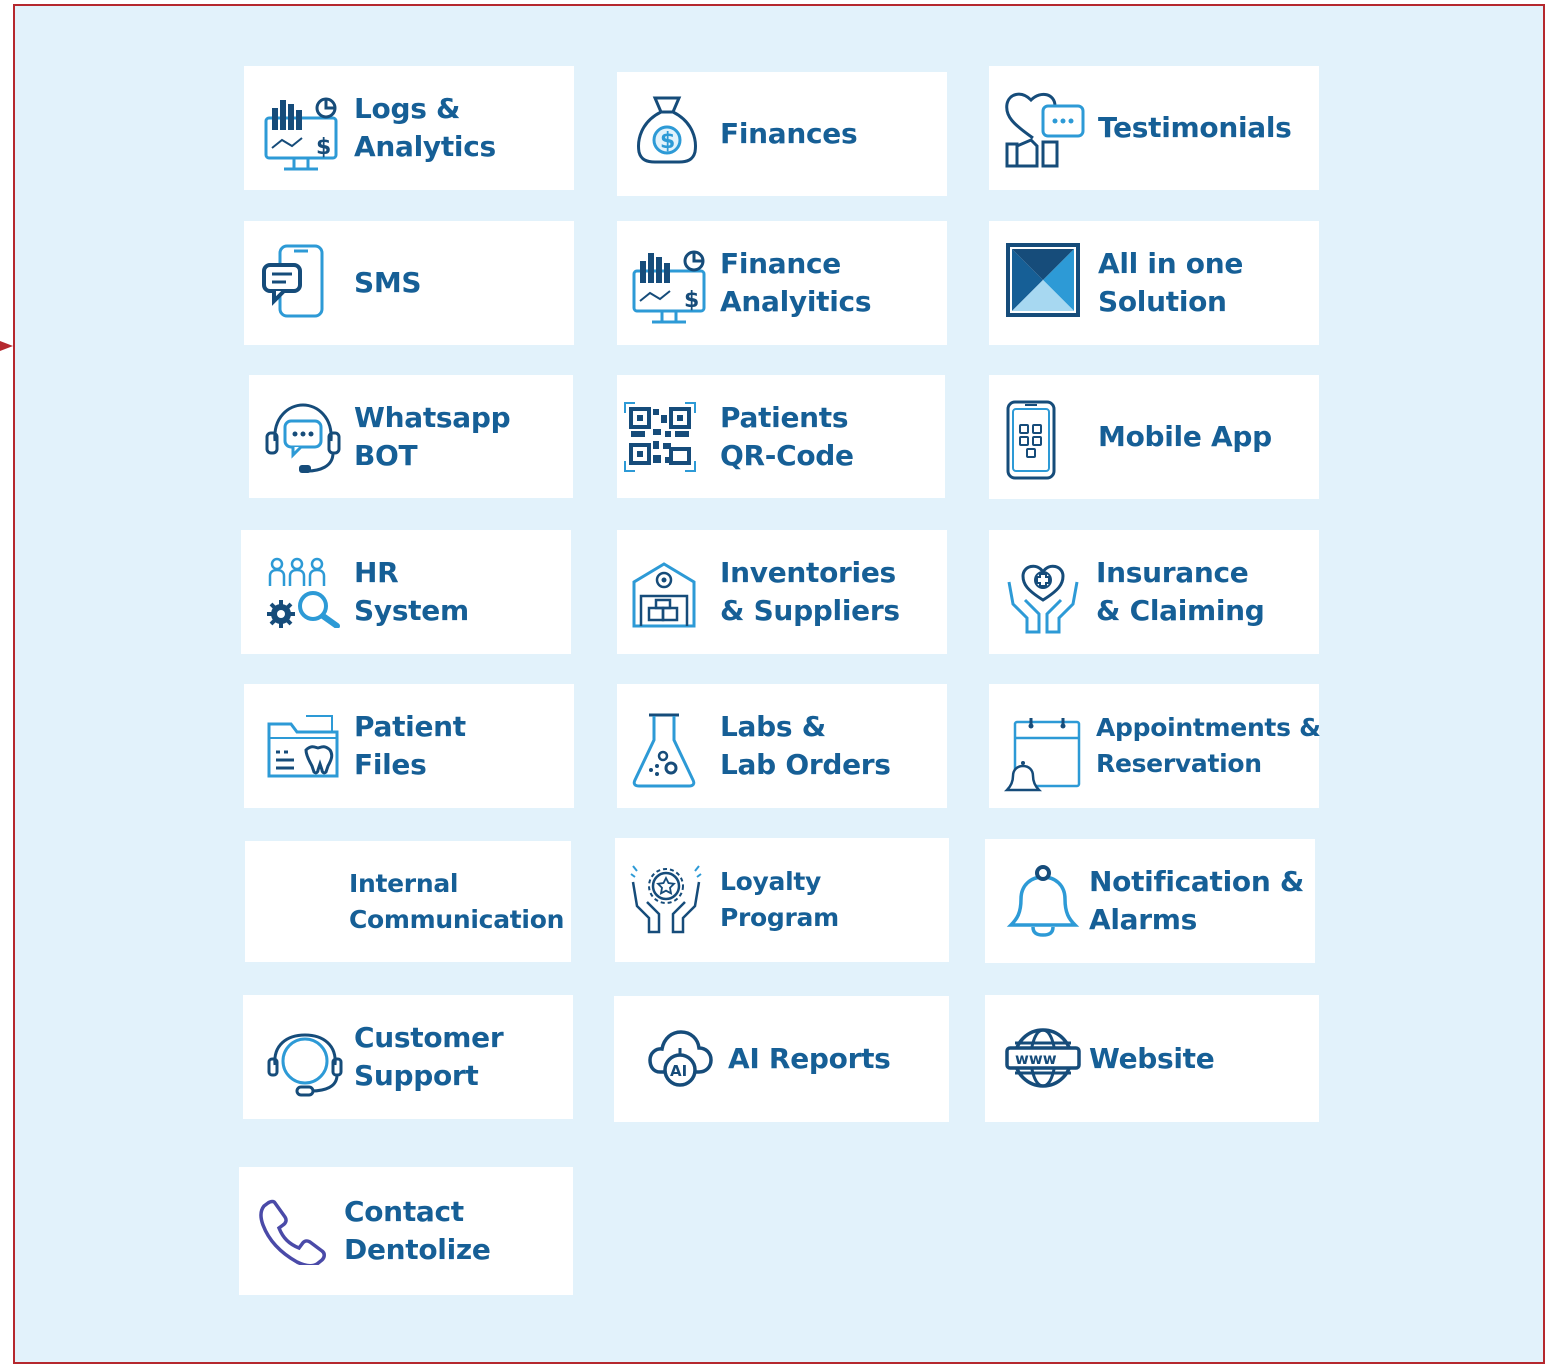 This screenshot has height=1364, width=1553. What do you see at coordinates (1031, 440) in the screenshot?
I see `smartphone-apps-icon` at bounding box center [1031, 440].